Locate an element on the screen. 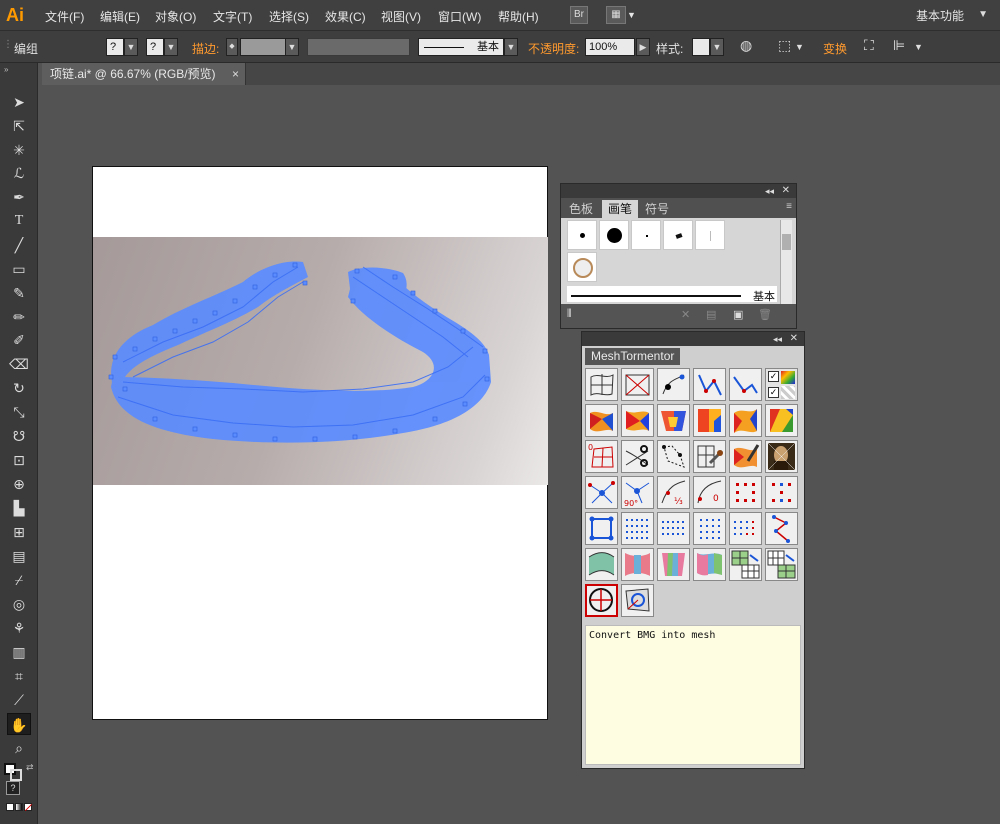  brushes-panel-header: ◂◂ ✕ is located at coordinates (678, 191).